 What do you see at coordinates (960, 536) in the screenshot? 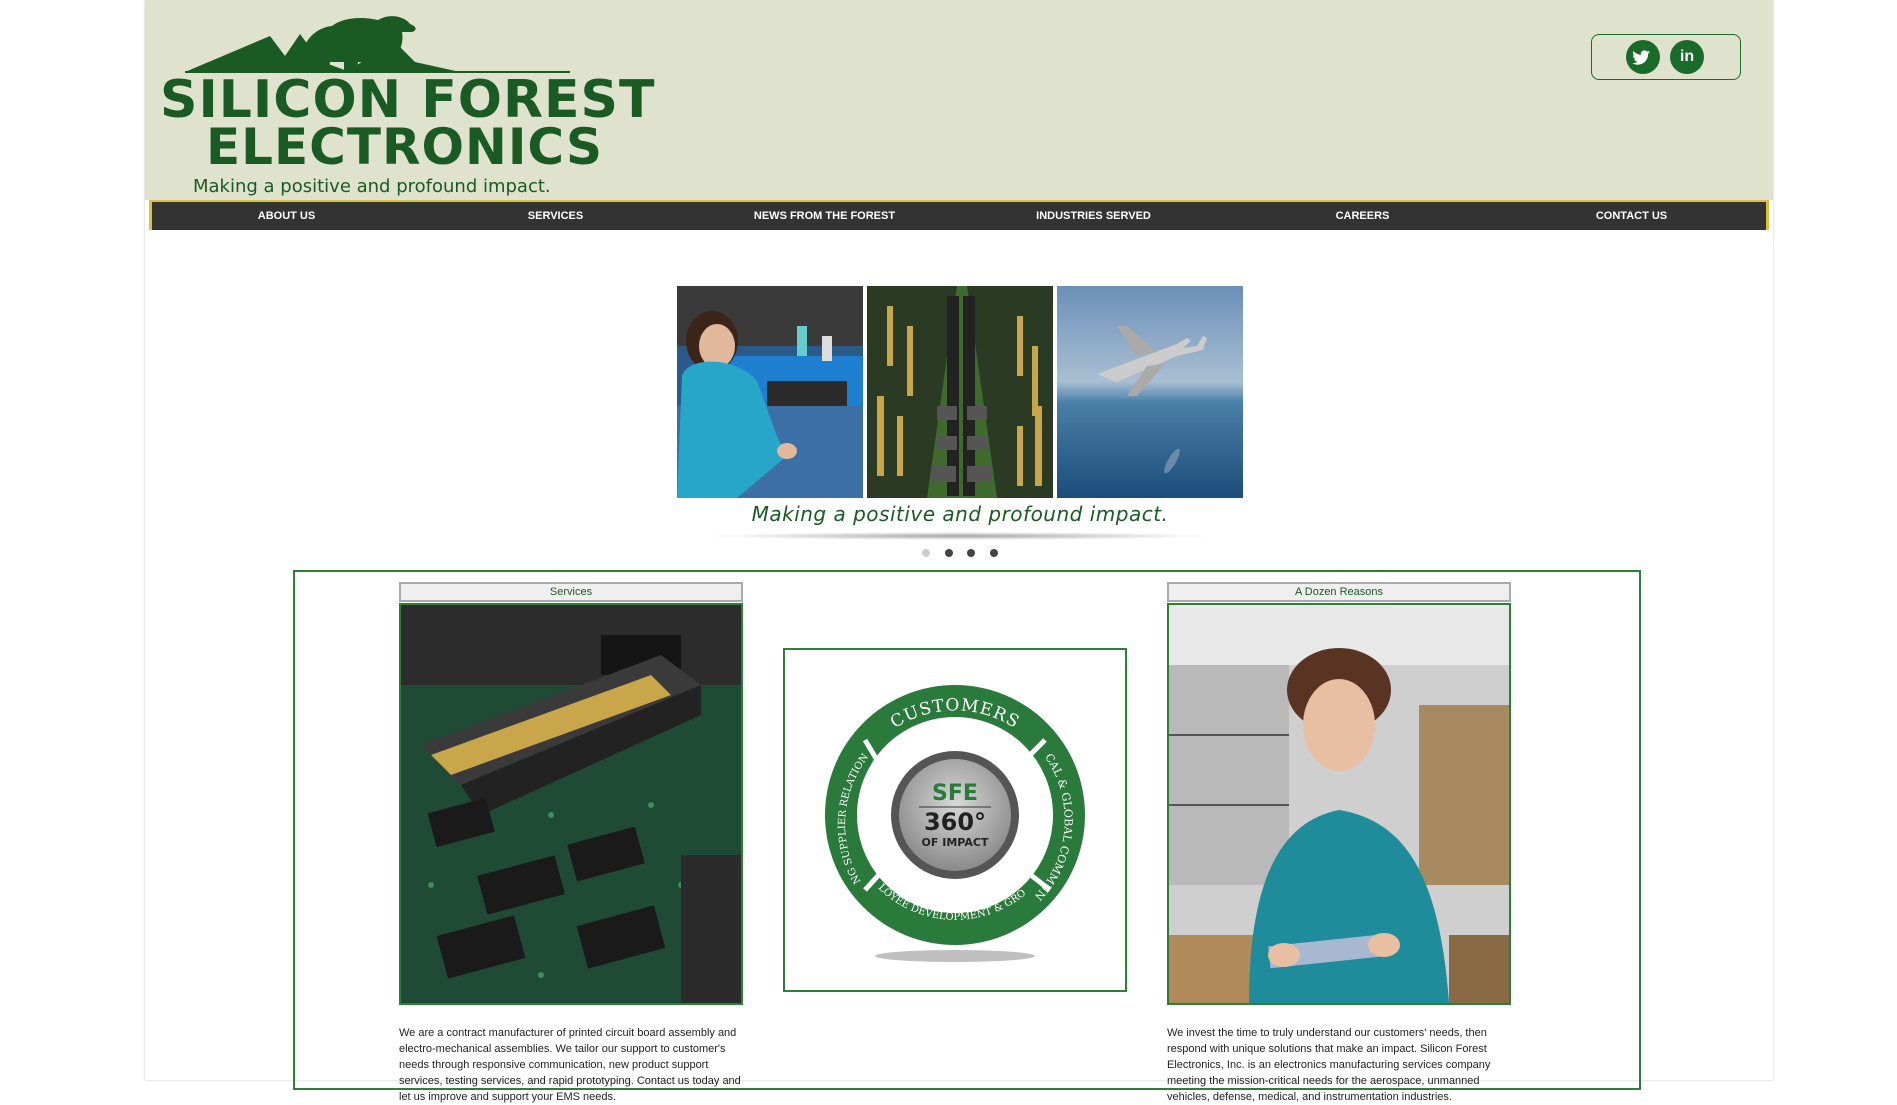
I see `caption-shadow` at bounding box center [960, 536].